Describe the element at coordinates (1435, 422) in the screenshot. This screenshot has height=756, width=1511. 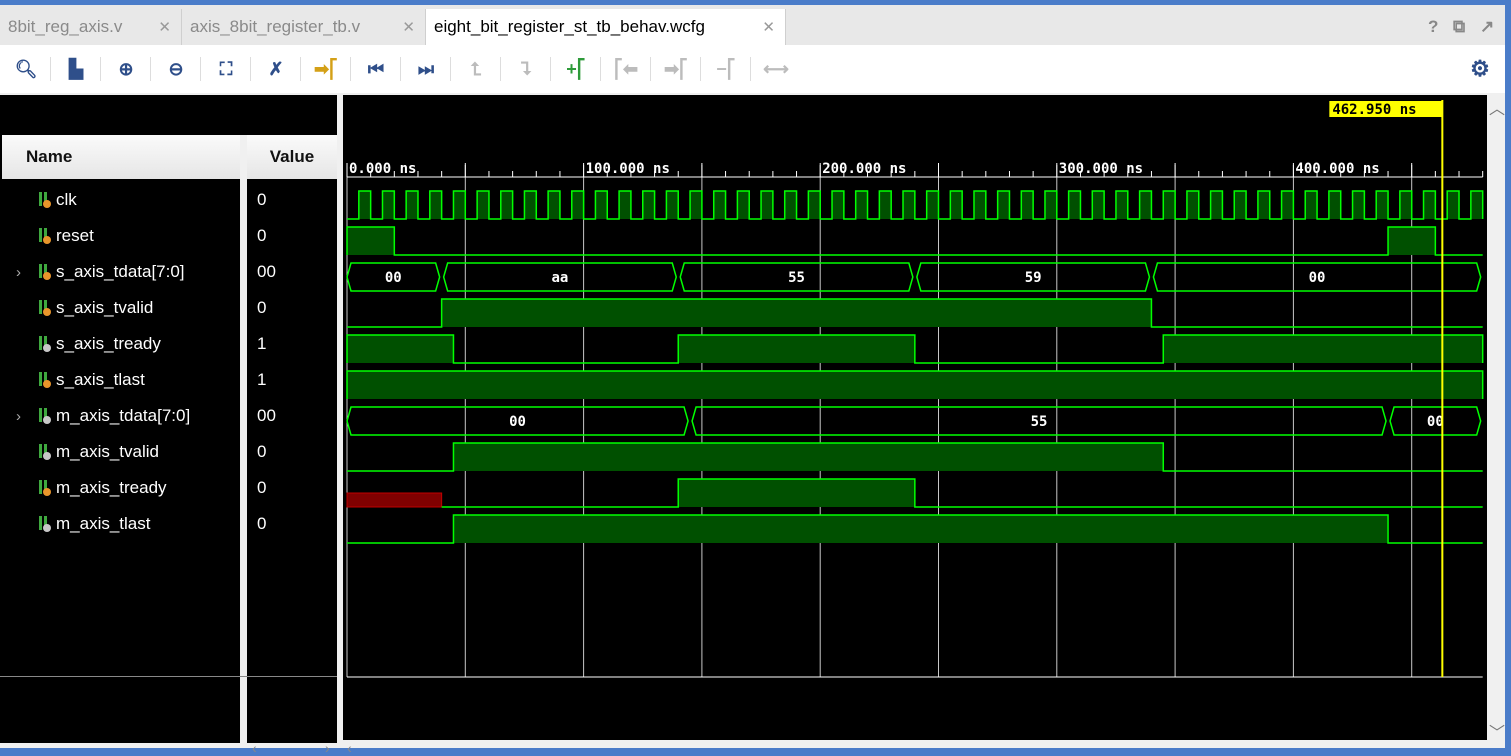
I see `bus-value: 00` at that location.